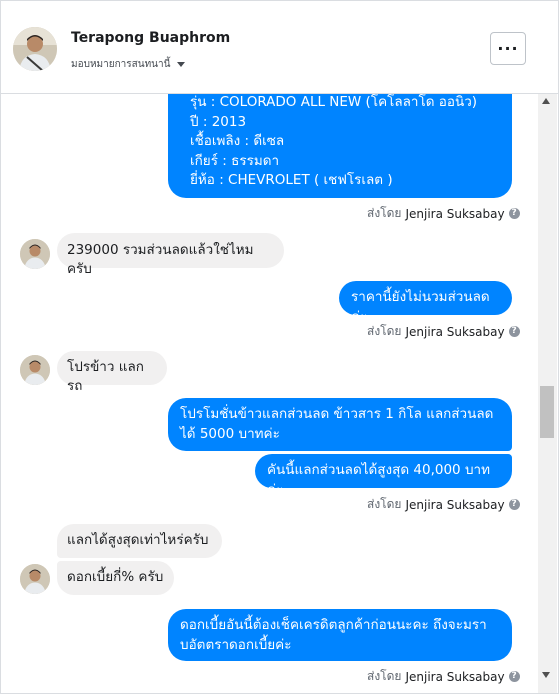  Describe the element at coordinates (508, 48) in the screenshot. I see `more-options-button: ···` at that location.